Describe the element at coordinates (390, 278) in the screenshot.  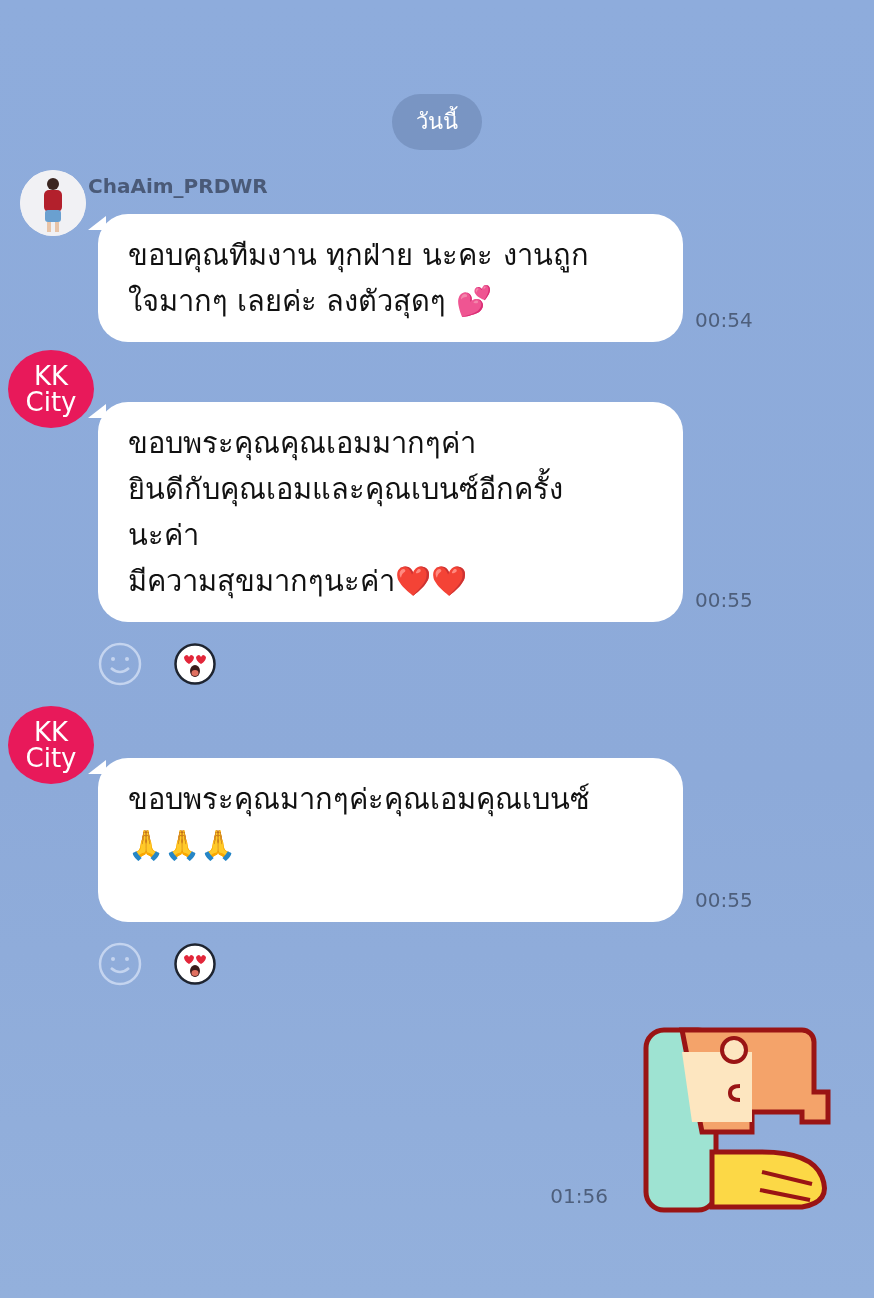
I see `message-bubble: ขอบคุณทีมงาน ทุกฝ่าย นะคะ งานถูก ใจมากๆ เลยค่ะ ลงตัวสุดๆ 💕` at that location.